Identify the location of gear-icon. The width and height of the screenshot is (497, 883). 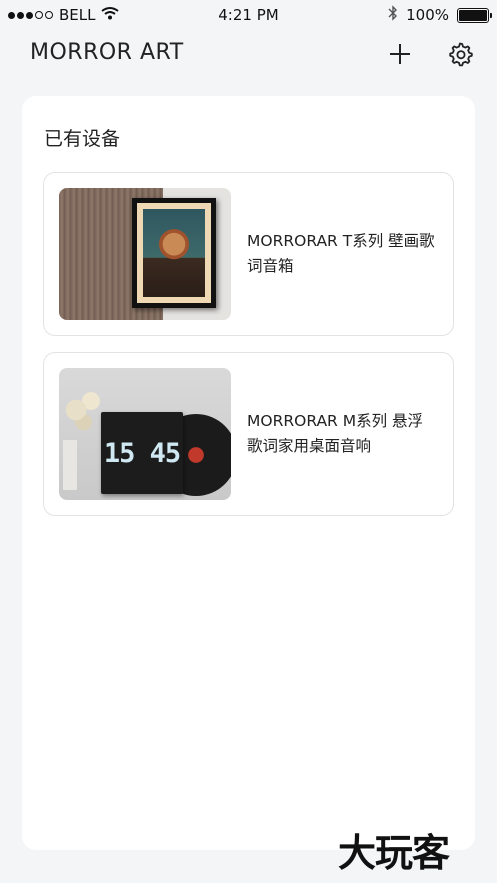
(461, 54).